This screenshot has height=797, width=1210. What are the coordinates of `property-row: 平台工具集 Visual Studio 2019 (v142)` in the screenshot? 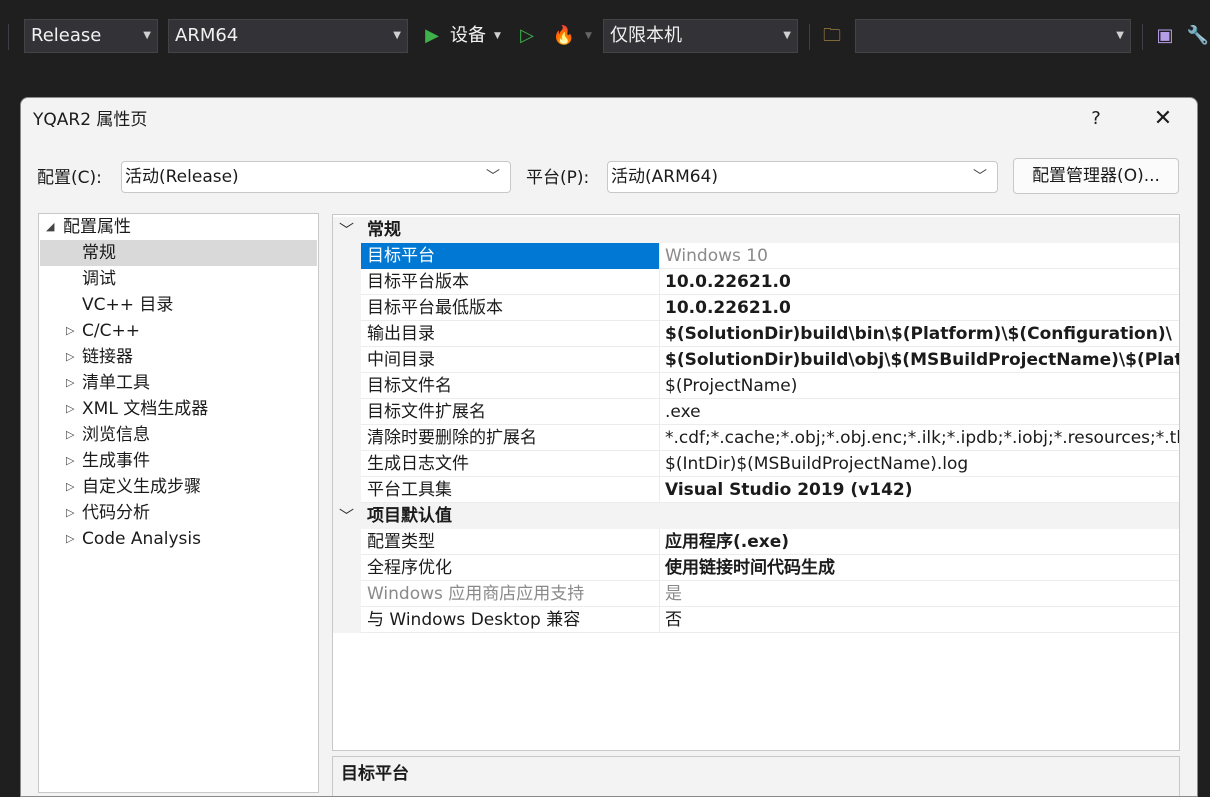 It's located at (756, 490).